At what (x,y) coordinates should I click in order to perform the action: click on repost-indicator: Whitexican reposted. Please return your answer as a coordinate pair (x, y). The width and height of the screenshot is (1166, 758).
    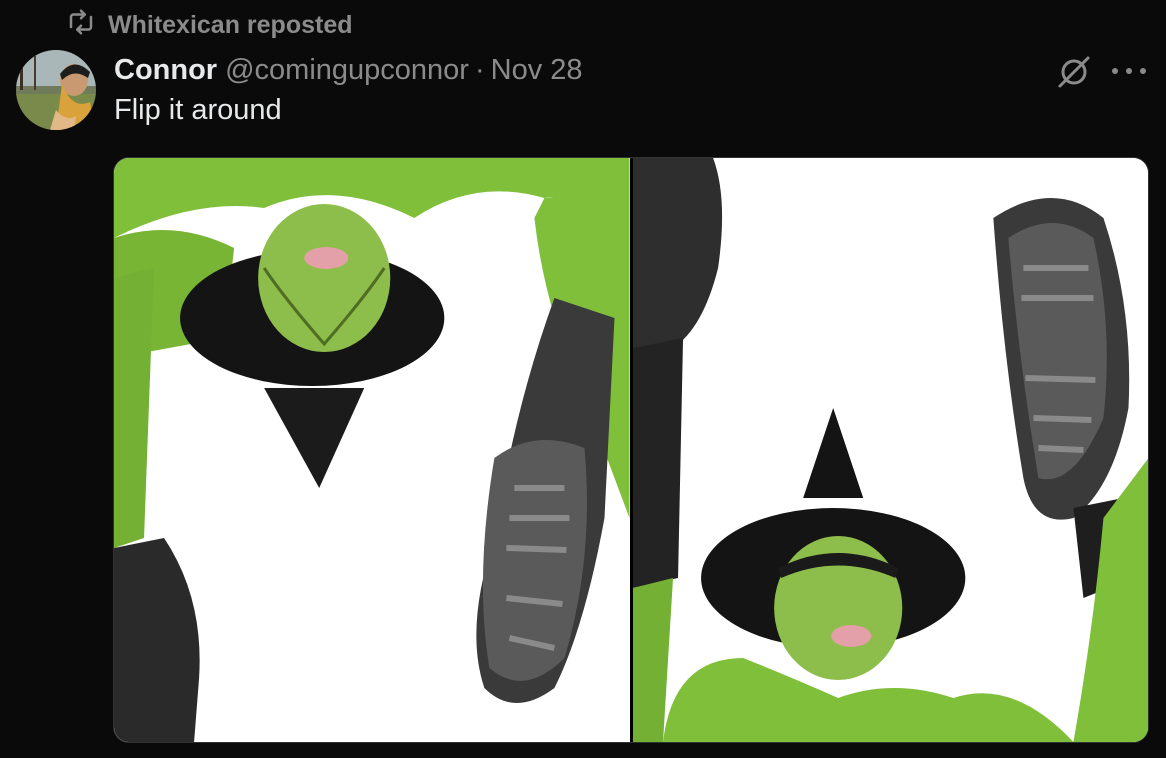
    Looking at the image, I should click on (208, 25).